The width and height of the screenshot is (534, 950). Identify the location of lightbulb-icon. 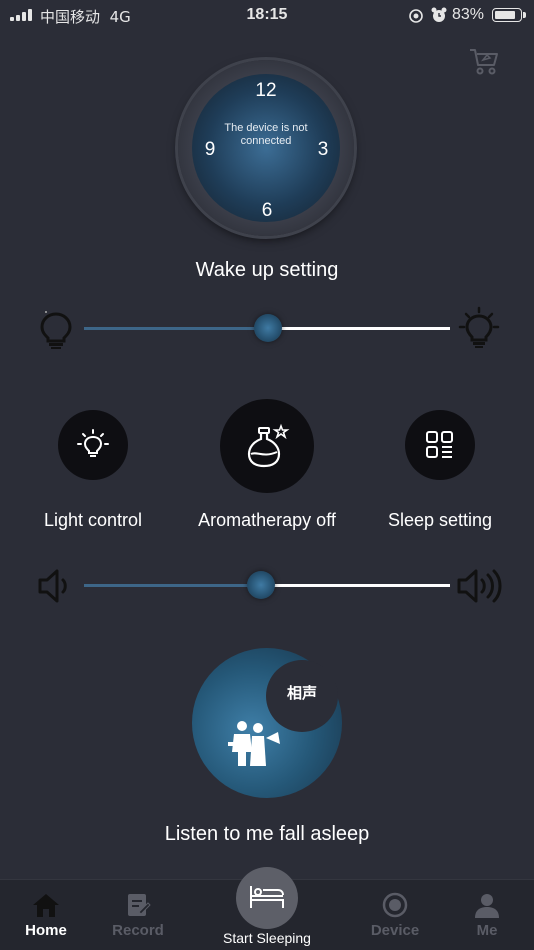
(93, 443).